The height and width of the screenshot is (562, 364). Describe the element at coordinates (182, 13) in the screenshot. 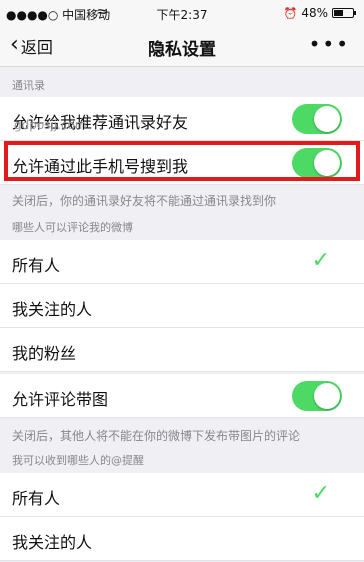

I see `status-bar: ●●●●○ 中国移动 ≈ 下午2:37 ⏰ 48%` at that location.